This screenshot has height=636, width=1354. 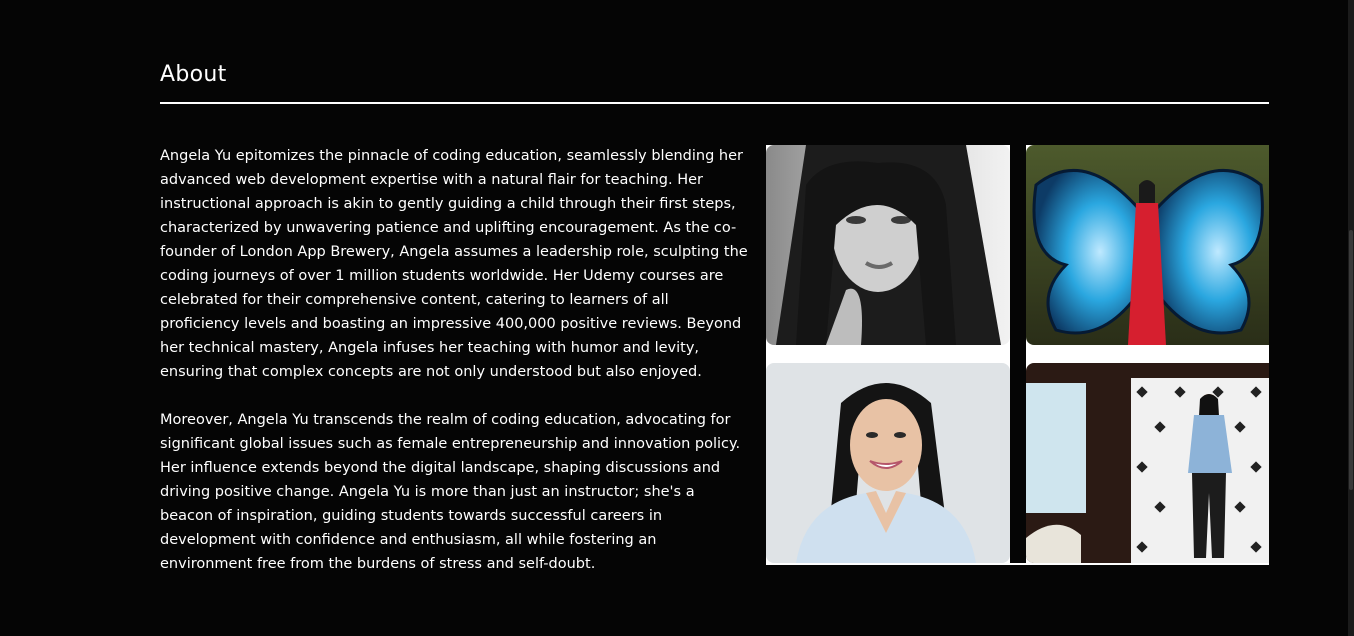 I want to click on photo-stage-talk, so click(x=1147, y=463).